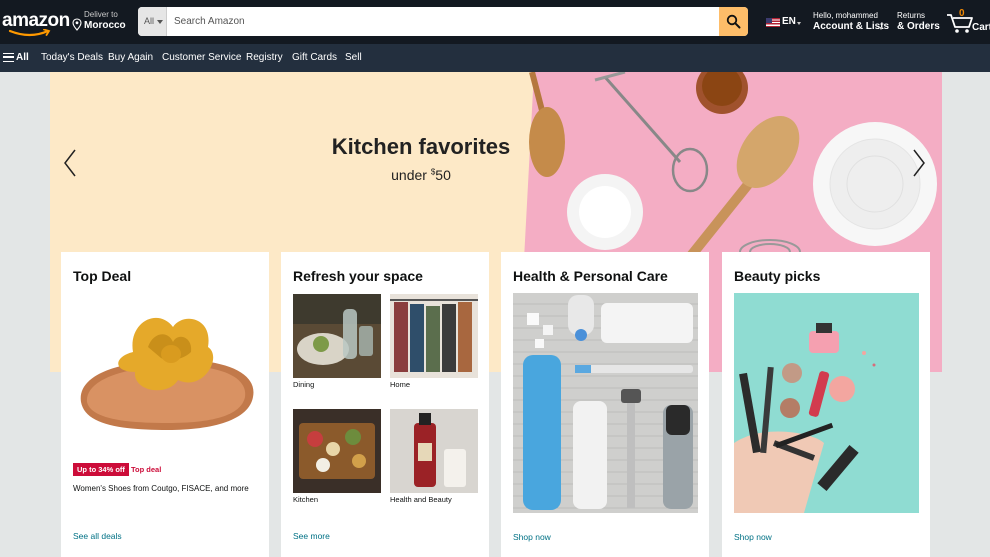 Image resolution: width=990 pixels, height=557 pixels. I want to click on nav-buy-again: Buy Again, so click(130, 57).